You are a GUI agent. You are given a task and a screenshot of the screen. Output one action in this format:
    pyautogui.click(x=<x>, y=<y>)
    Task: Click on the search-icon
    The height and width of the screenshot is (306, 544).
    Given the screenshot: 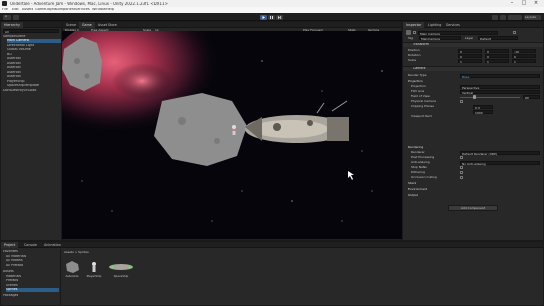 What is the action you would take?
    pyautogui.click(x=503, y=17)
    